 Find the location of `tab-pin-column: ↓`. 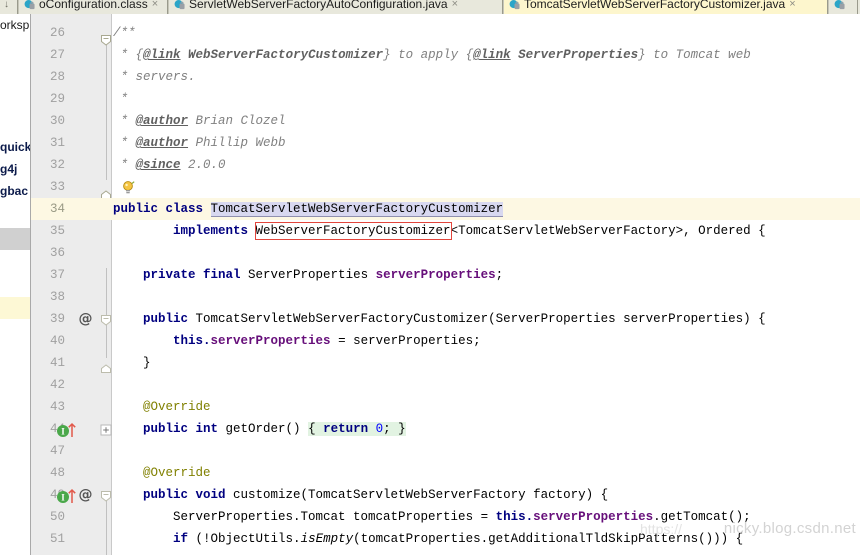

tab-pin-column: ↓ is located at coordinates (9, 7).